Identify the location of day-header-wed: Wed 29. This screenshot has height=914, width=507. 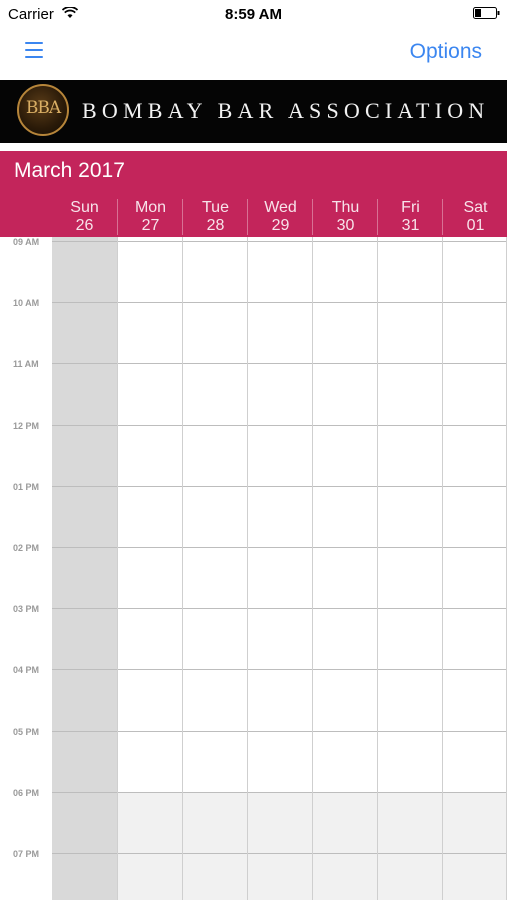
(280, 217).